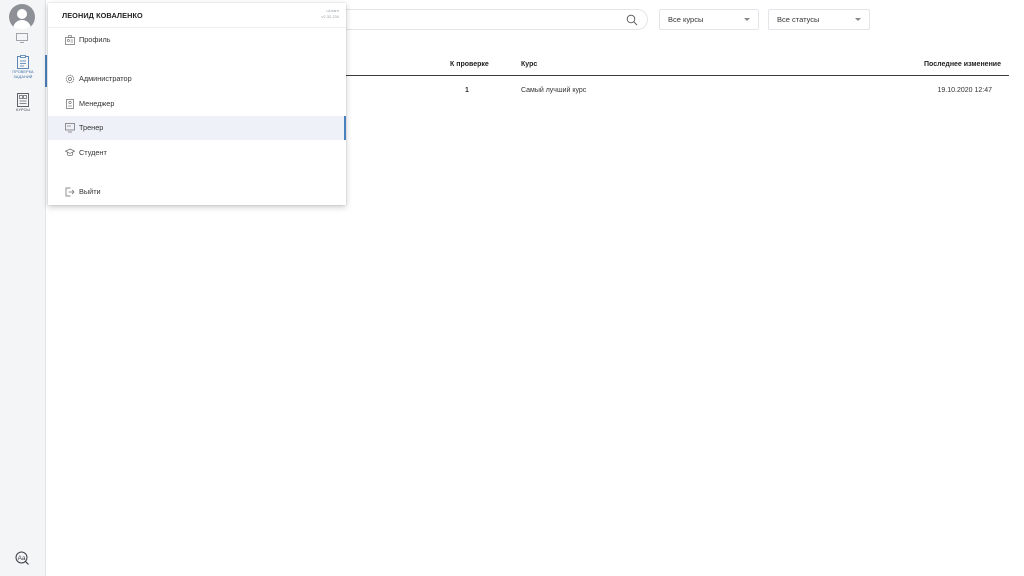 Image resolution: width=1024 pixels, height=576 pixels. I want to click on rail-item-courses: КУРСЫ, so click(23, 108).